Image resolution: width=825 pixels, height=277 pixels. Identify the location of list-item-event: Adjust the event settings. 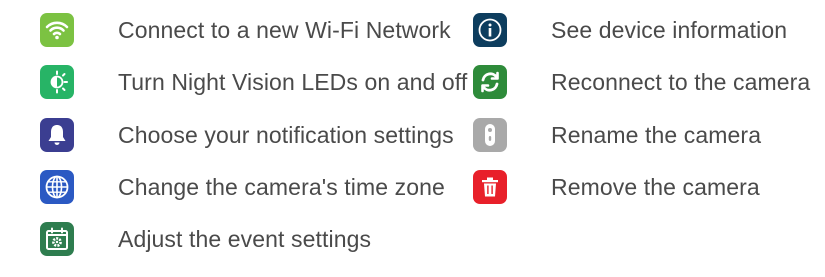
(205, 239).